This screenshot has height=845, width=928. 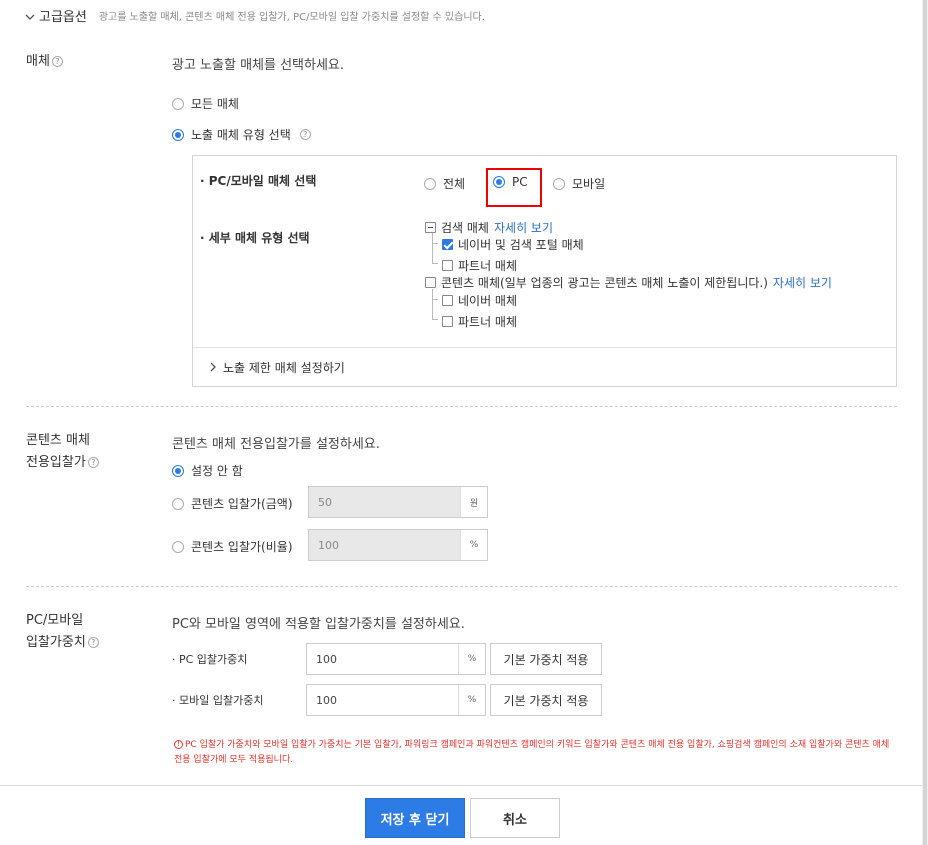 What do you see at coordinates (325, 502) in the screenshot?
I see `content-bid-amount-value: 50` at bounding box center [325, 502].